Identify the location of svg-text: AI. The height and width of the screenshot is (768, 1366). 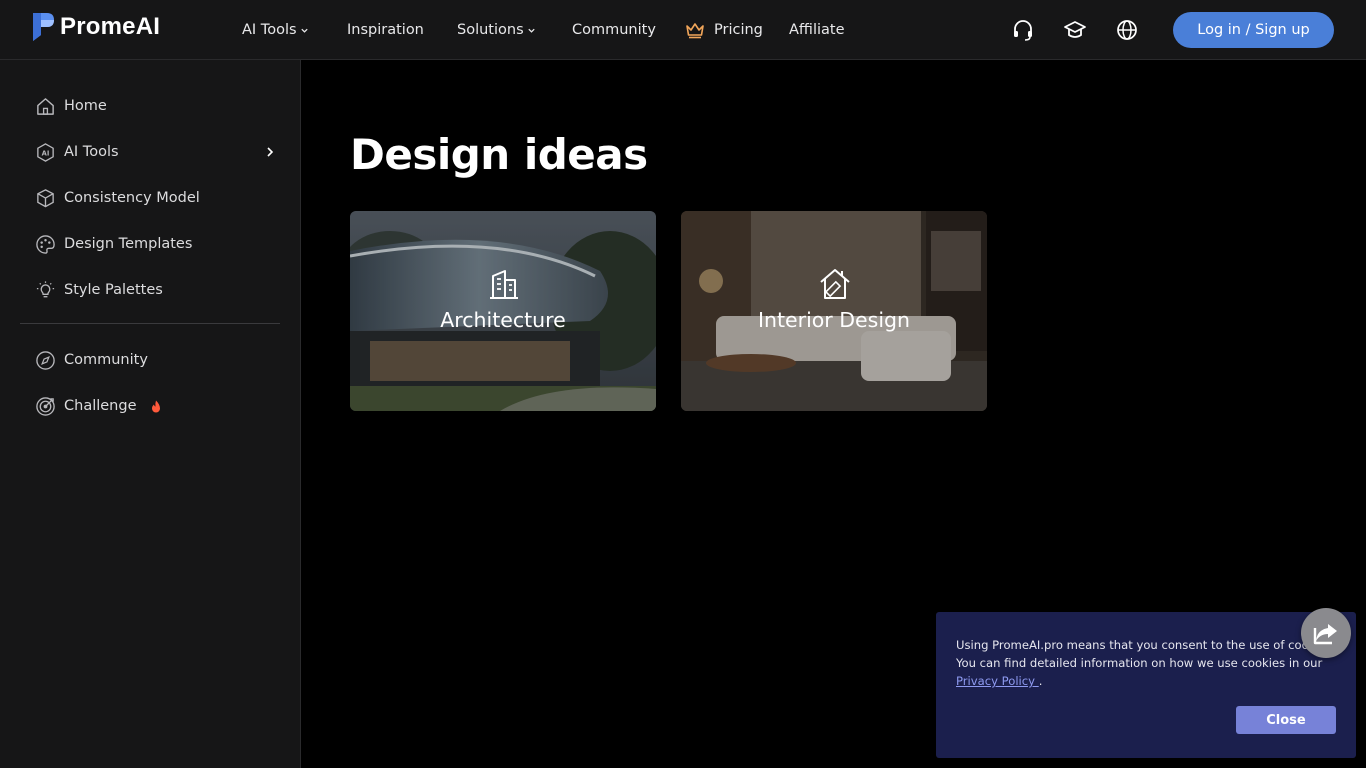
(46, 153).